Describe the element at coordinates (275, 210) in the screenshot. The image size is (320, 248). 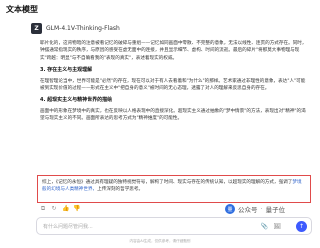
I see `watermark-name: 量子位` at that location.